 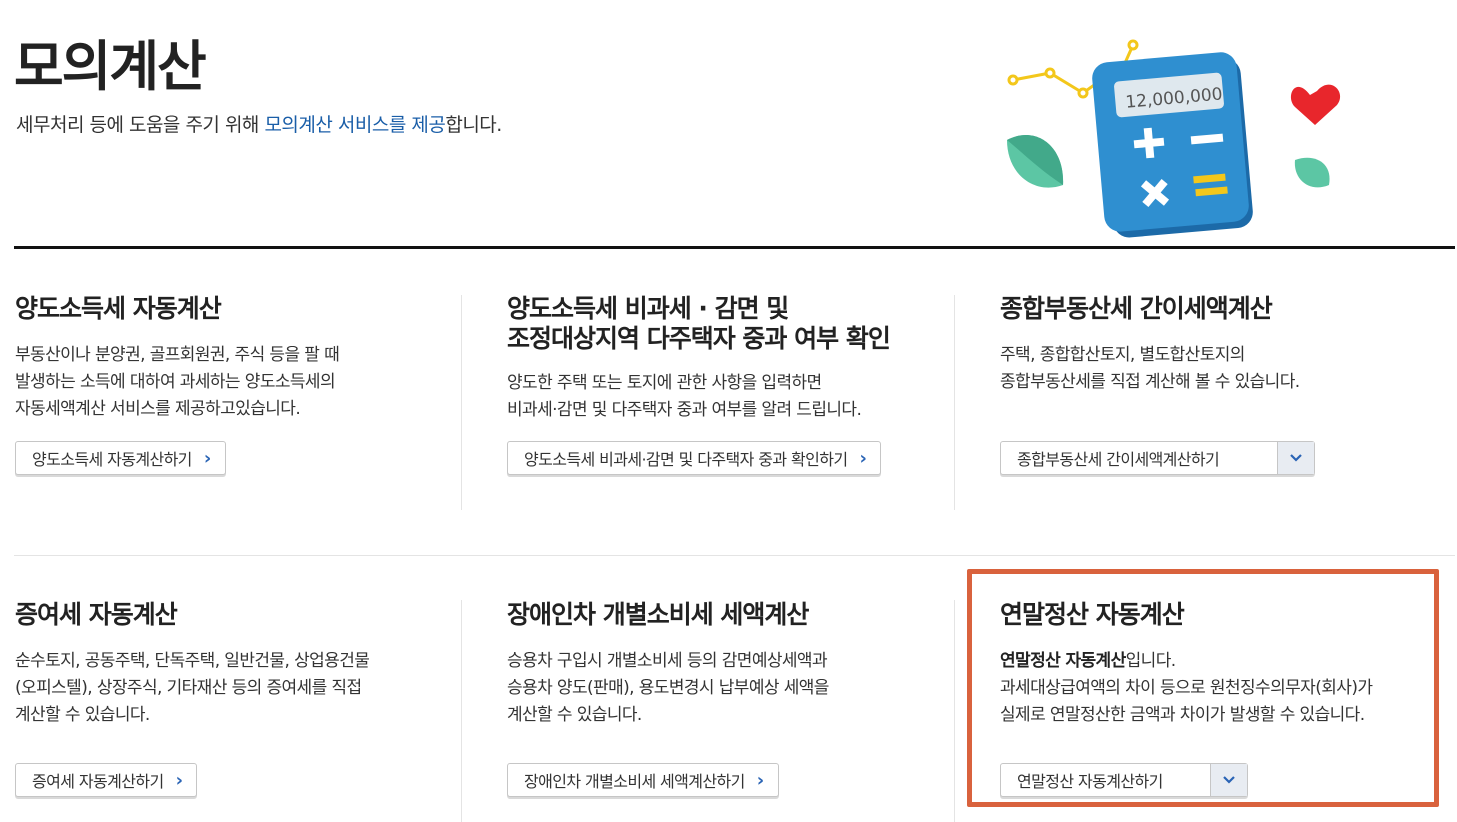 I want to click on card-title: 양도소득세 비과세 · 감면 및 조정대상지역 다주택자 중과 여부 확인, so click(x=727, y=324).